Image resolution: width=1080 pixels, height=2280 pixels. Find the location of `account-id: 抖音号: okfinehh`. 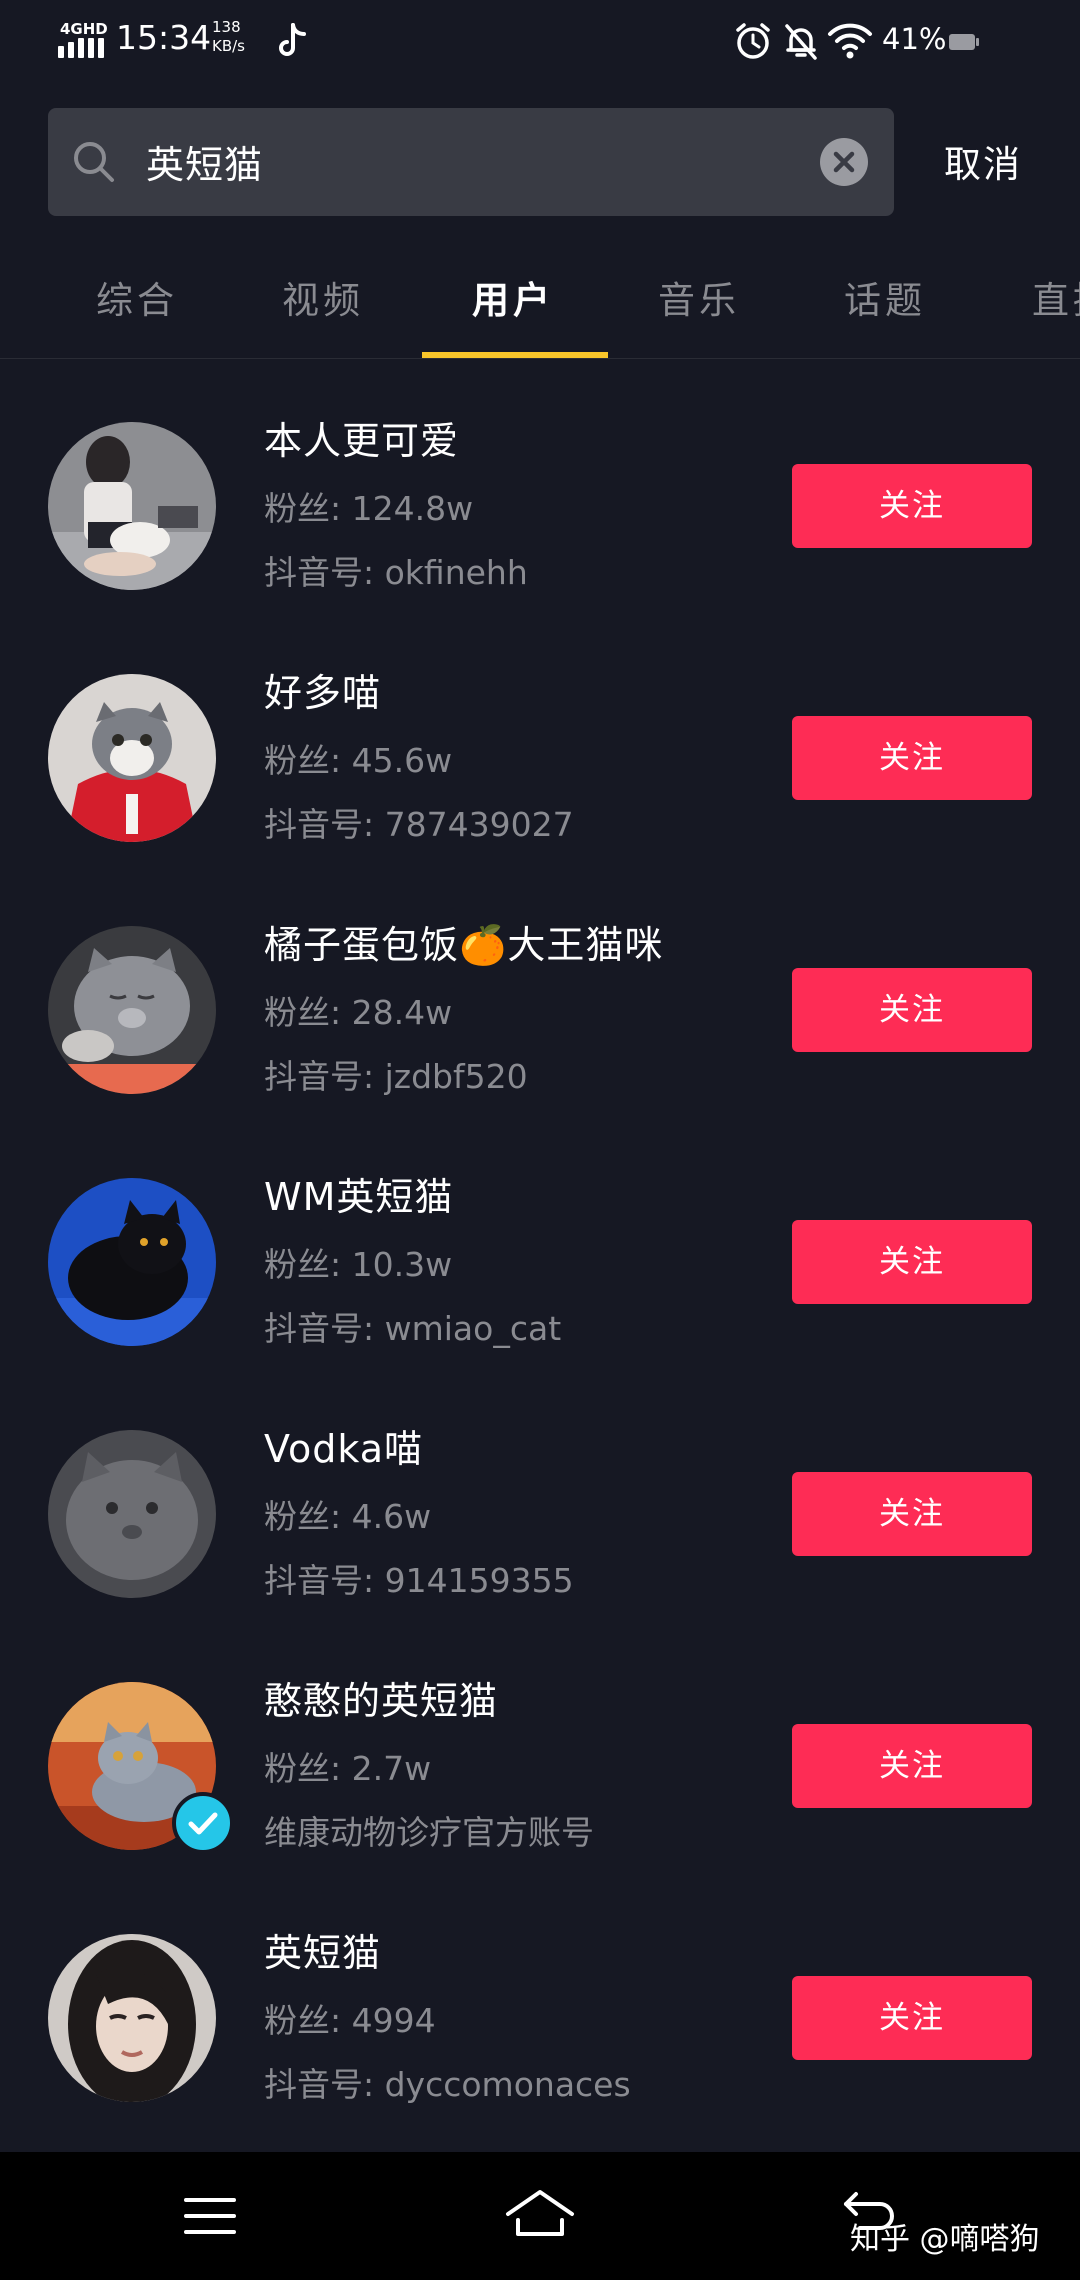

account-id: 抖音号: okfinehh is located at coordinates (396, 572).